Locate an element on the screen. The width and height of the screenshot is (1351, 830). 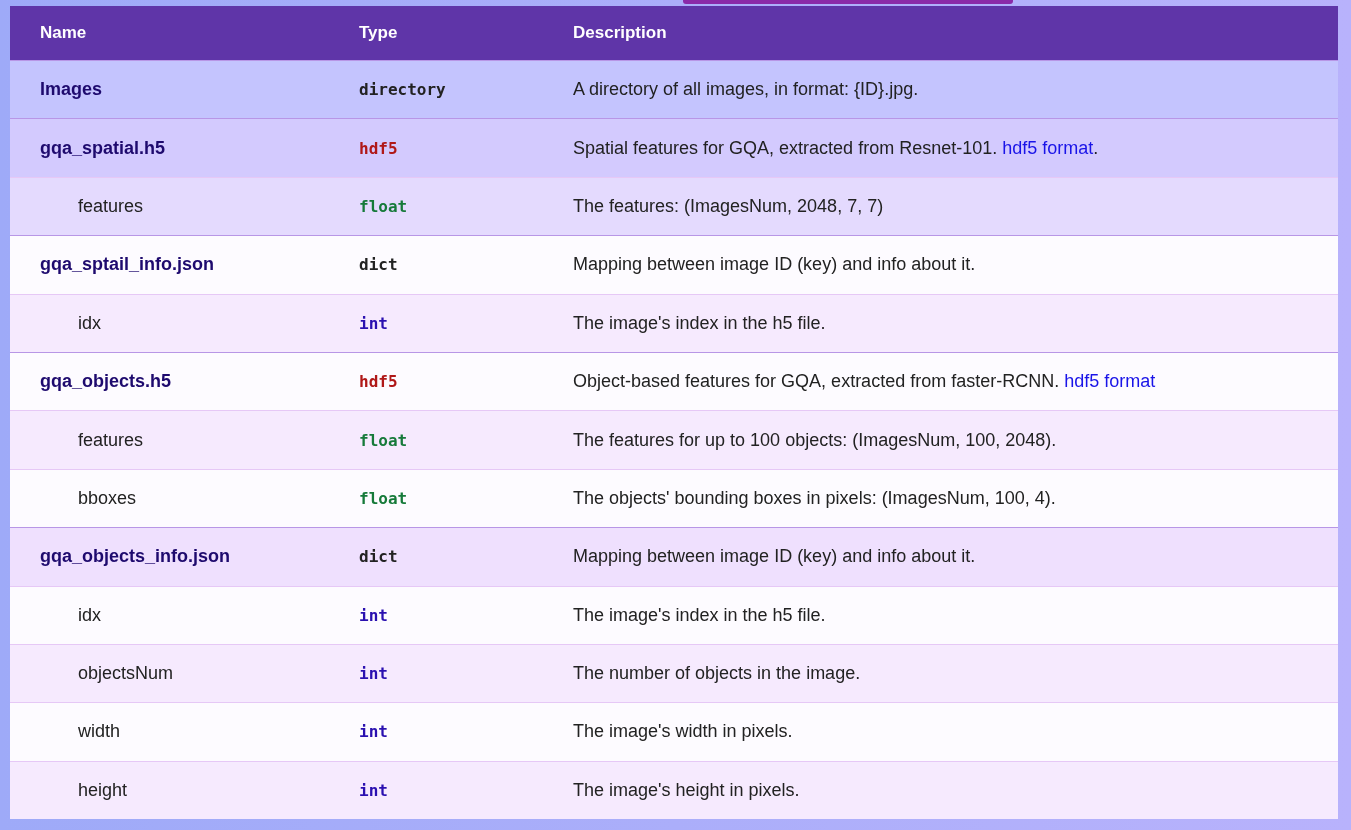
description-cell-text: The image's height in pixels. is located at coordinates (687, 790).